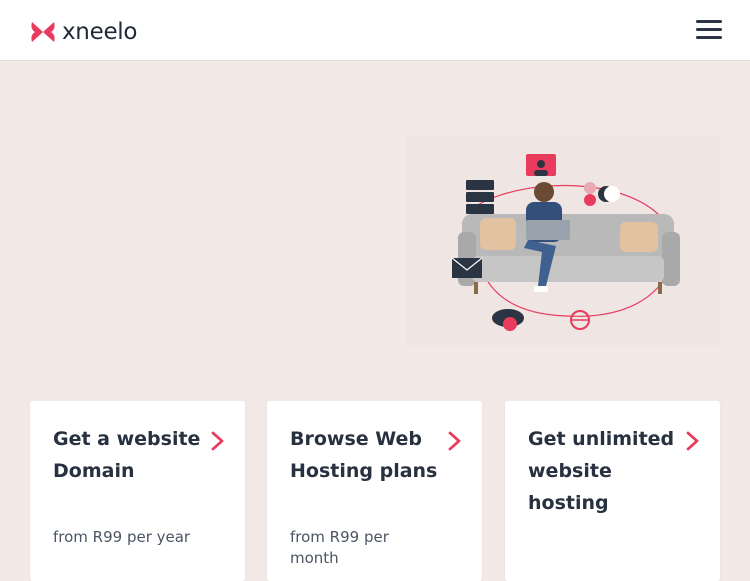 Image resolution: width=750 pixels, height=581 pixels. I want to click on butterfly-logo-icon, so click(43, 32).